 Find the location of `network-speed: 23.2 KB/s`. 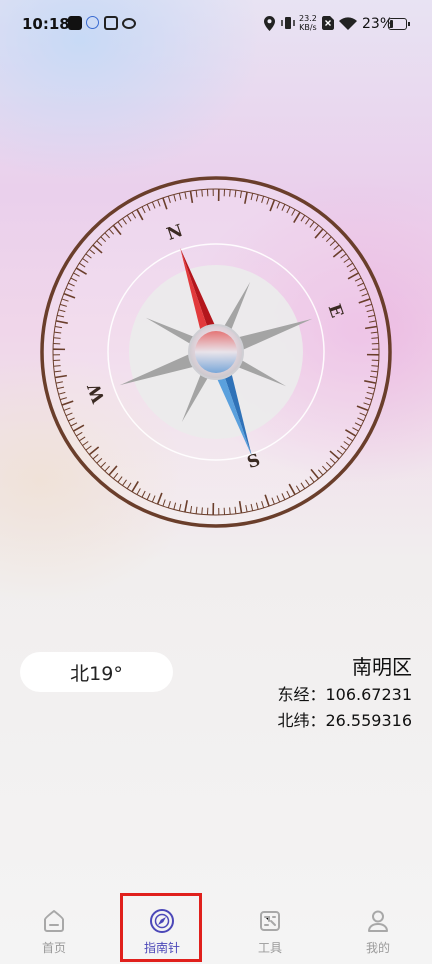

network-speed: 23.2 KB/s is located at coordinates (308, 23).